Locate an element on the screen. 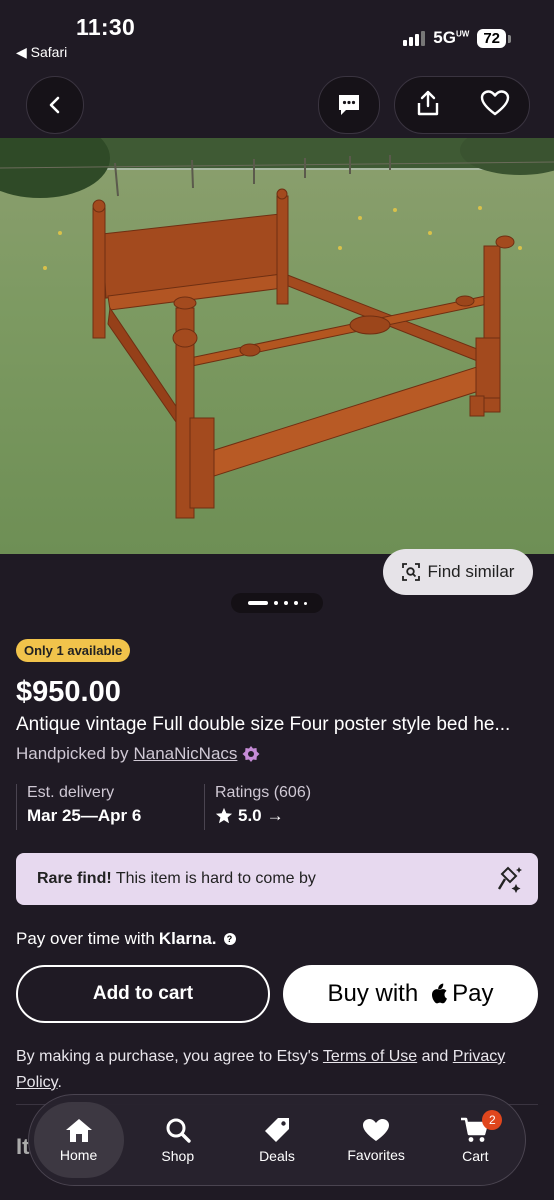 This screenshot has height=1200, width=554. buy-with-apple-pay-button: Buy with Pay is located at coordinates (410, 994).